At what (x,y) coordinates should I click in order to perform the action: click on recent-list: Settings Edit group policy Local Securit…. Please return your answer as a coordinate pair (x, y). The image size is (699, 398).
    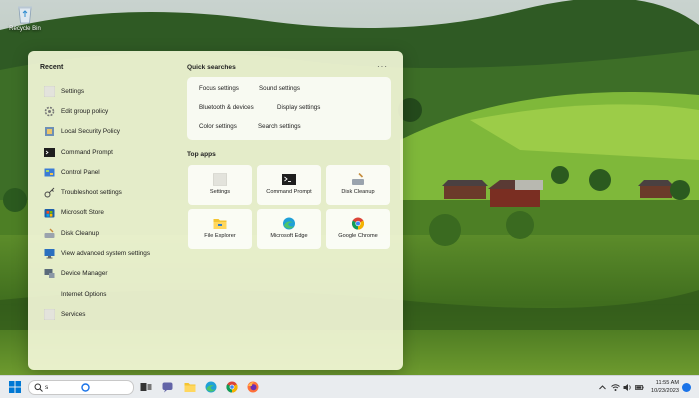
    Looking at the image, I should click on (114, 203).